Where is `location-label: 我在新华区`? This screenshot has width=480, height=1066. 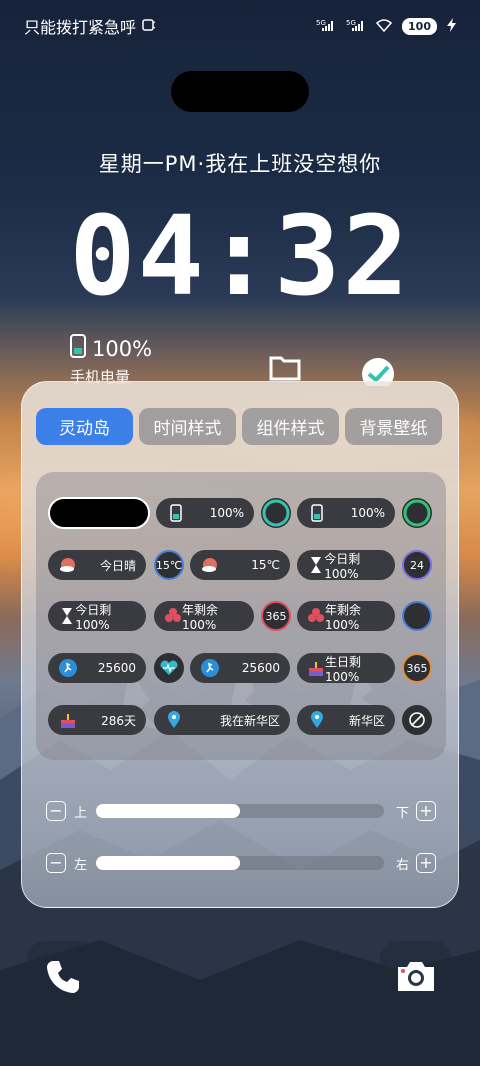 location-label: 我在新华区 is located at coordinates (249, 720).